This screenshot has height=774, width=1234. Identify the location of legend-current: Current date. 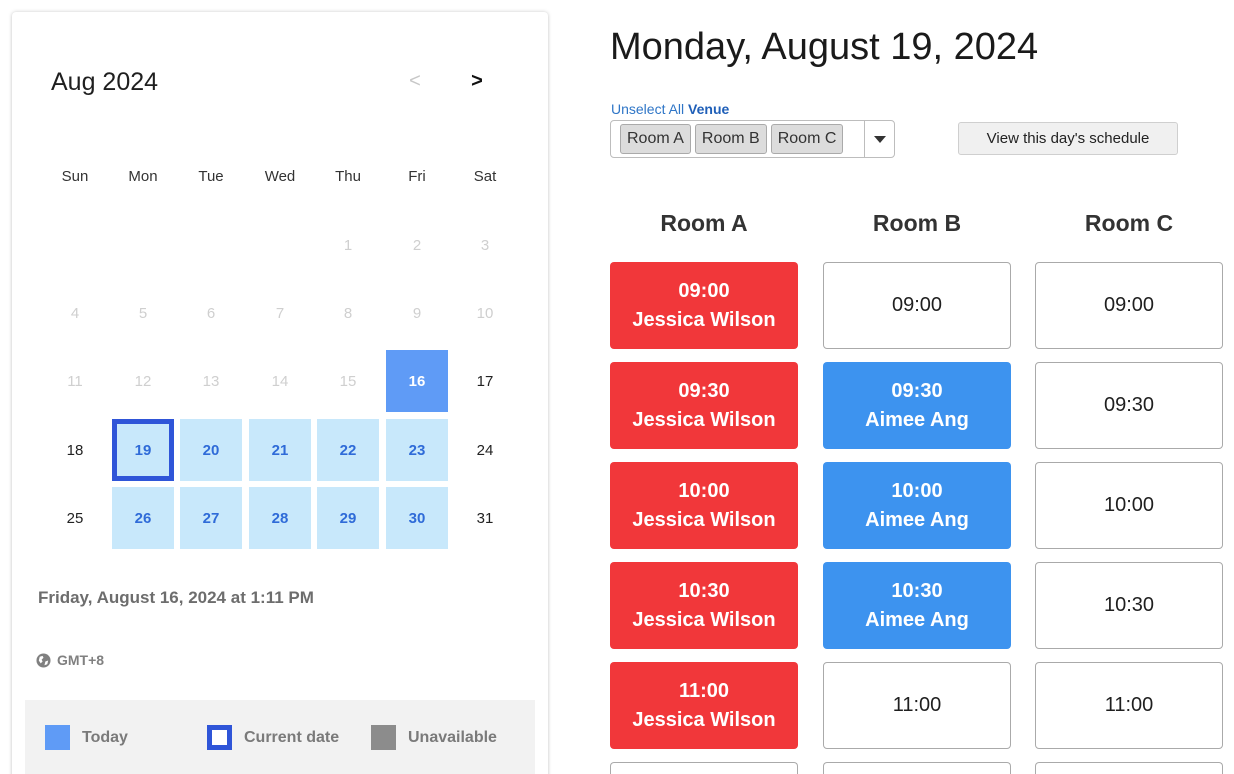
(273, 737).